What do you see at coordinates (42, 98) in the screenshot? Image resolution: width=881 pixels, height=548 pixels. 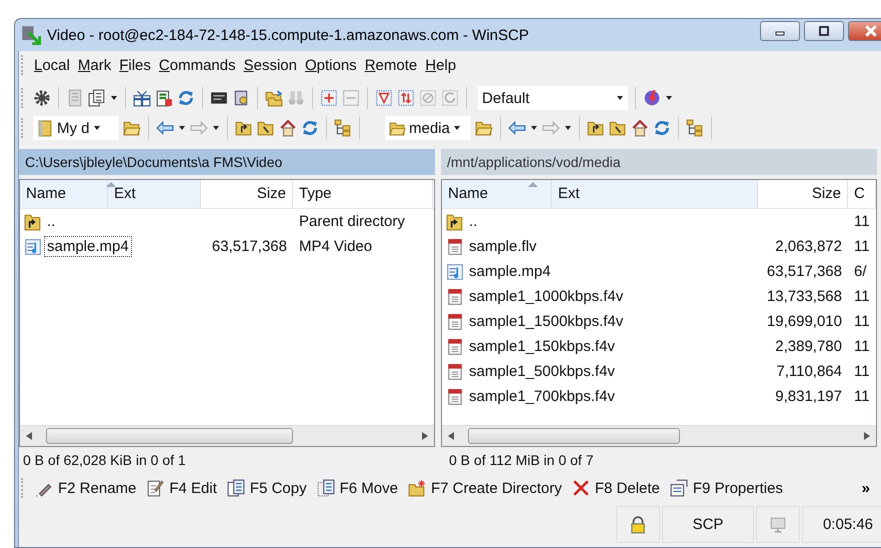 I see `gear-icon` at bounding box center [42, 98].